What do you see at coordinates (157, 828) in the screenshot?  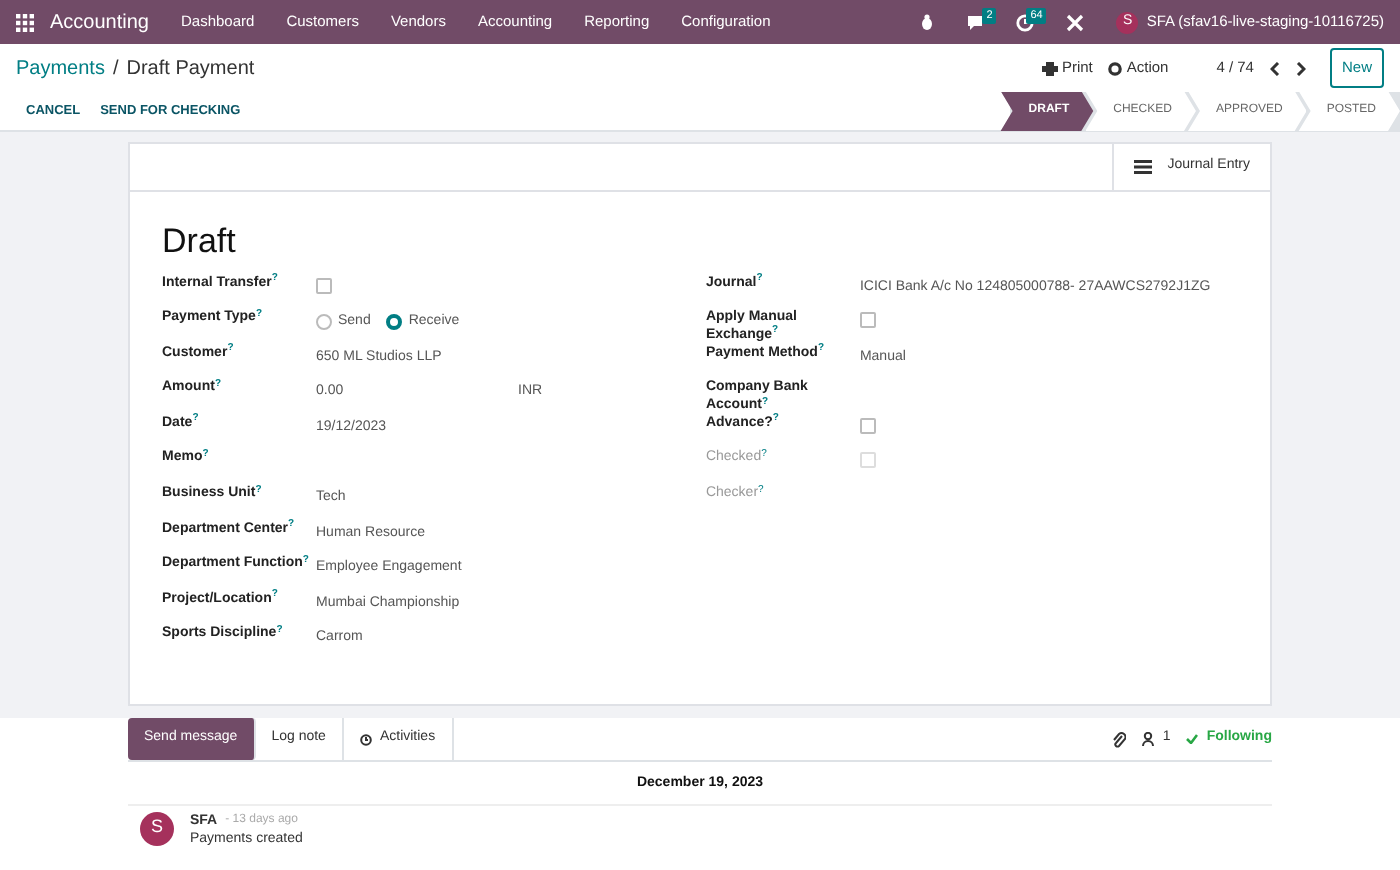 I see `author-avatar: S` at bounding box center [157, 828].